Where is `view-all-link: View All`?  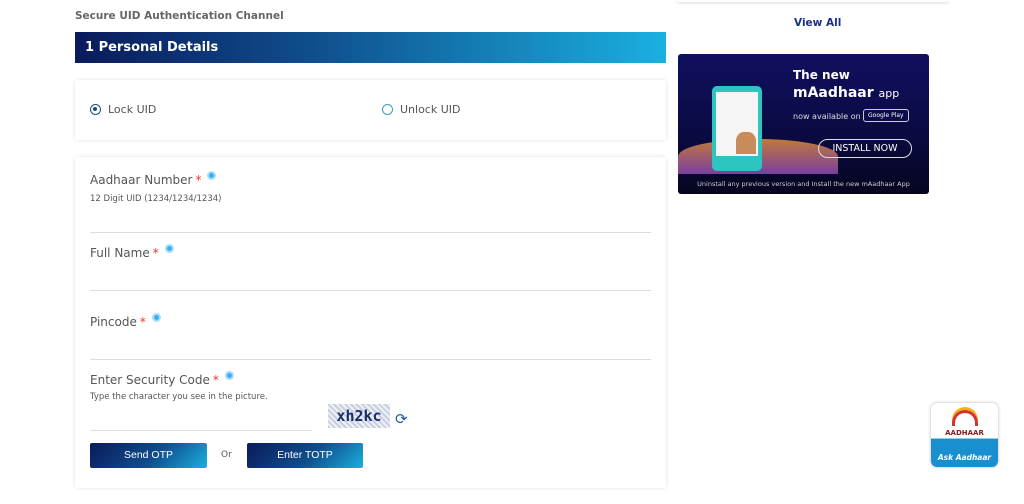 view-all-link: View All is located at coordinates (817, 23).